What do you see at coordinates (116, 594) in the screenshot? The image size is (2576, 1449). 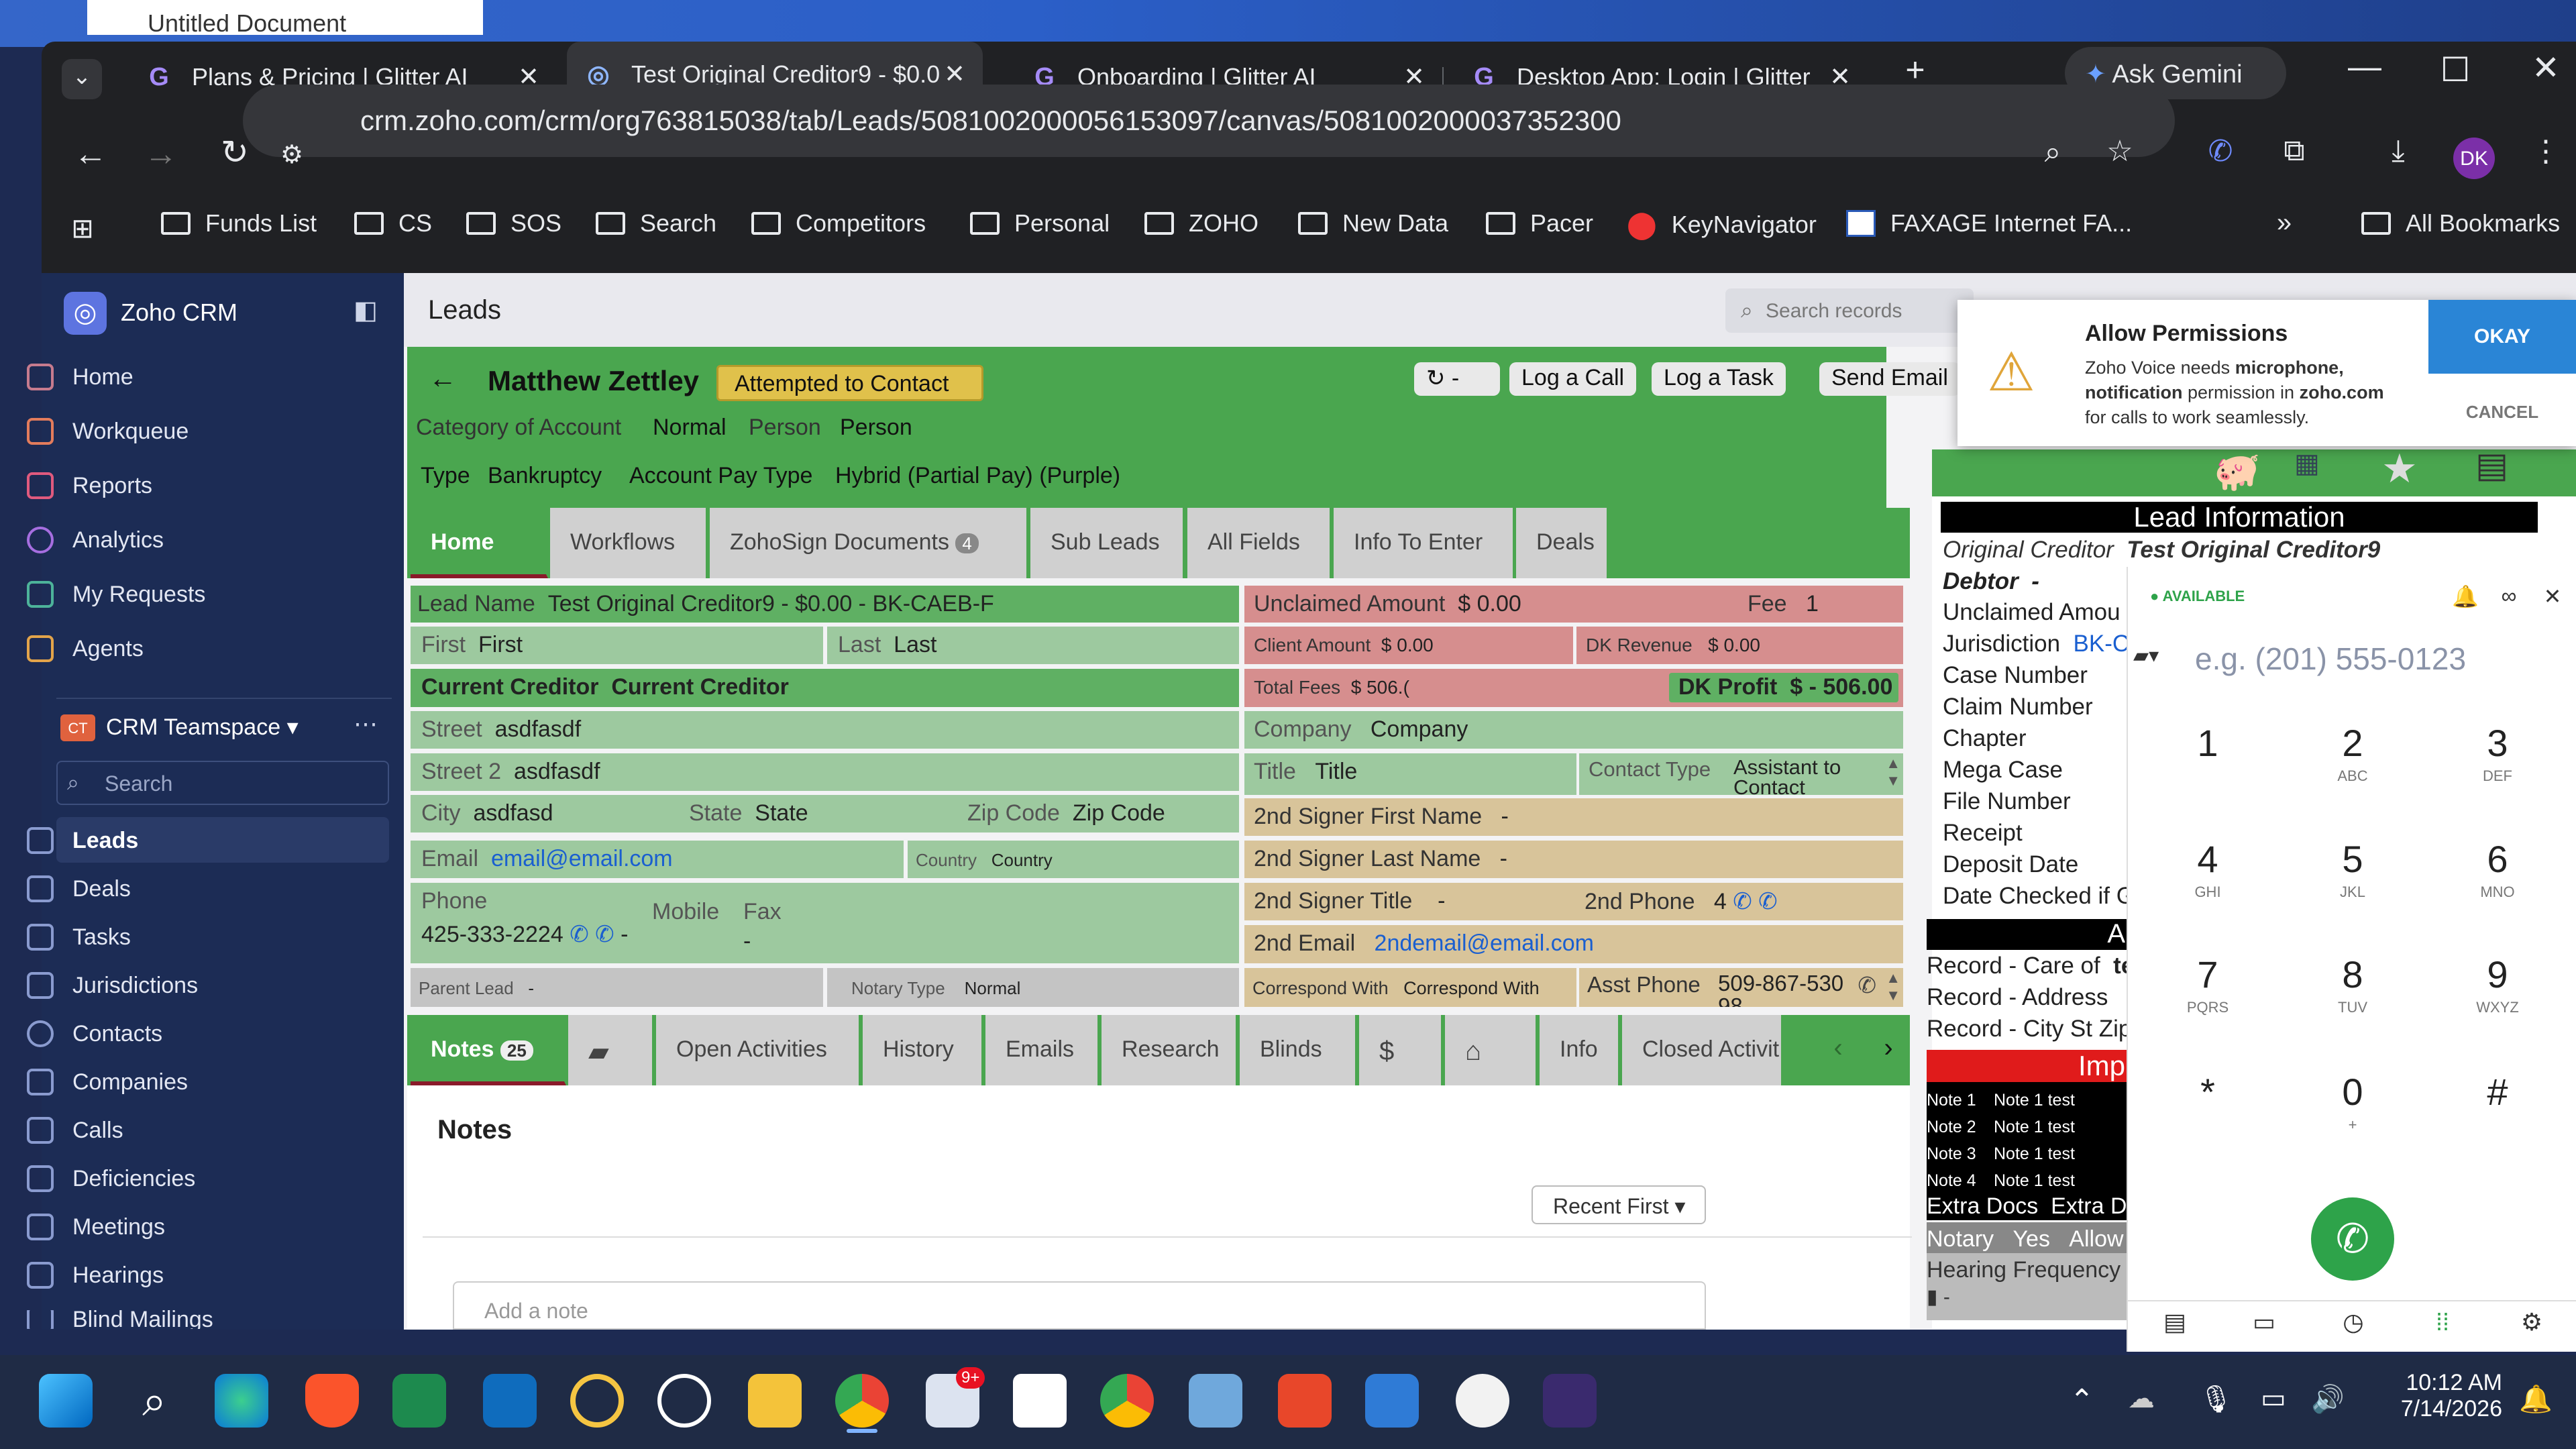 I see `nav-my-requests: My Requests` at bounding box center [116, 594].